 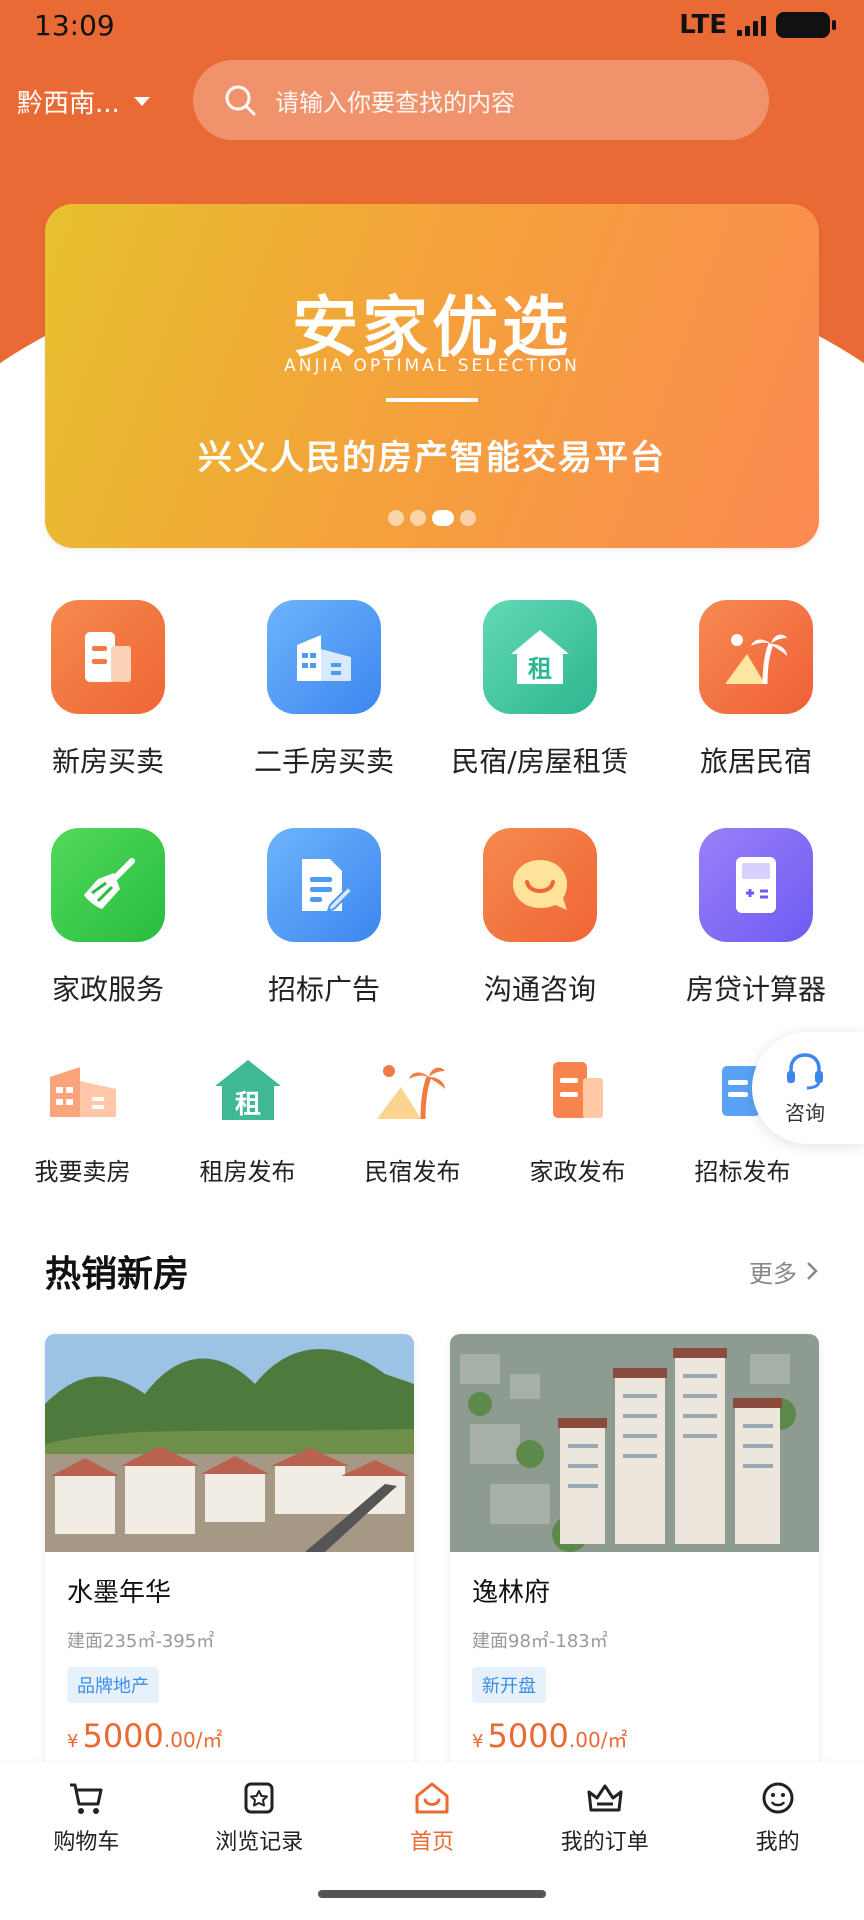 What do you see at coordinates (806, 25) in the screenshot?
I see `battery-icon` at bounding box center [806, 25].